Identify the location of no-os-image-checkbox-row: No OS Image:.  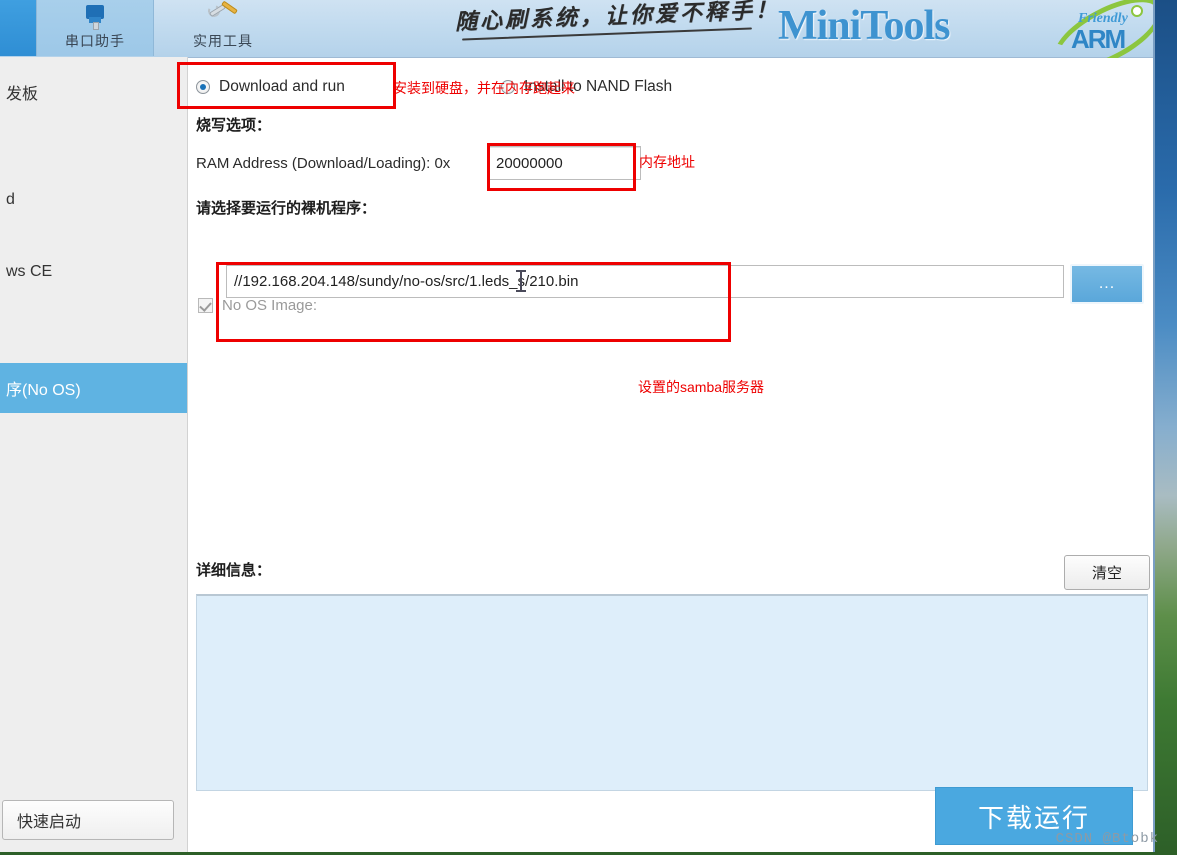
(257, 305).